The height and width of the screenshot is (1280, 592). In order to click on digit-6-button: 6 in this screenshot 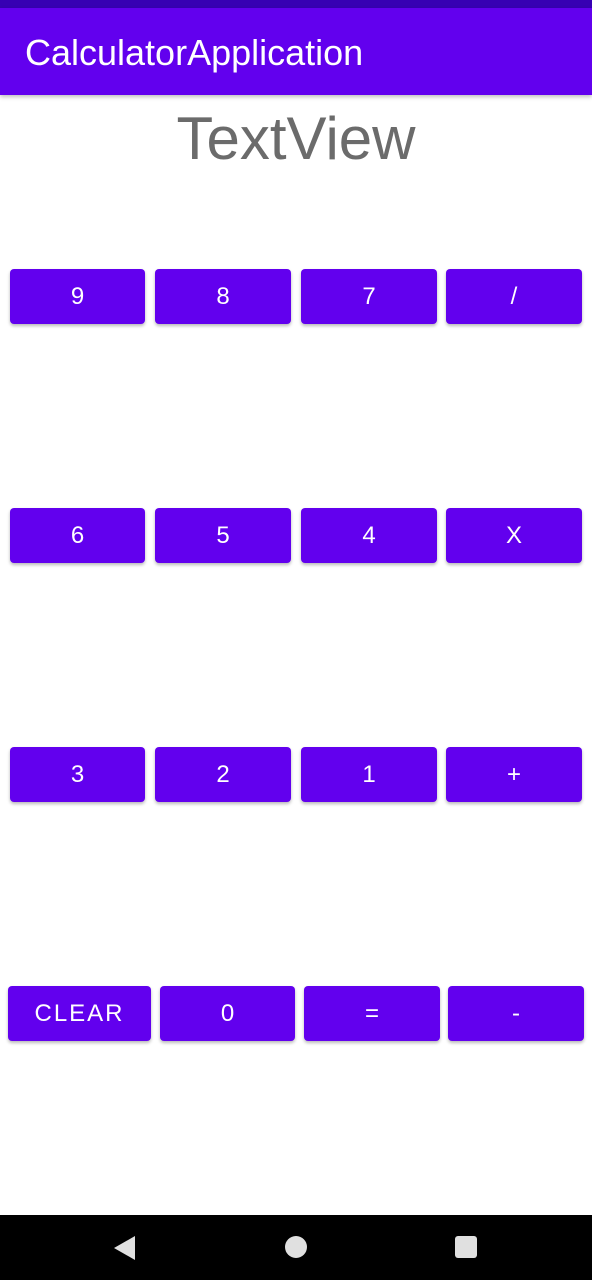, I will do `click(77, 535)`.